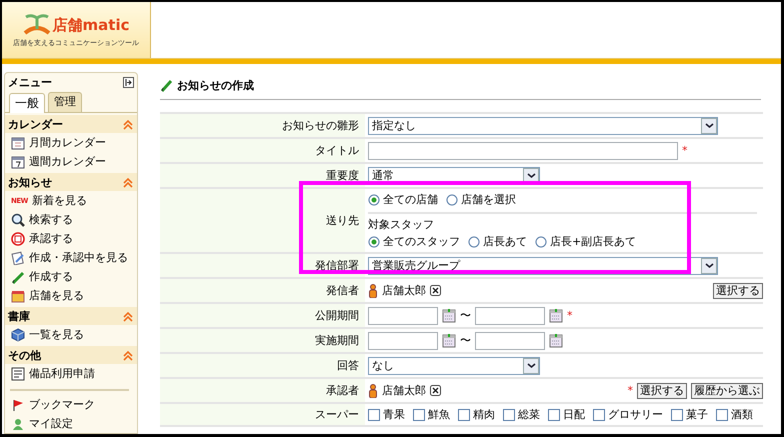 This screenshot has height=437, width=784. Describe the element at coordinates (543, 125) in the screenshot. I see `select-field: 指定なし` at that location.